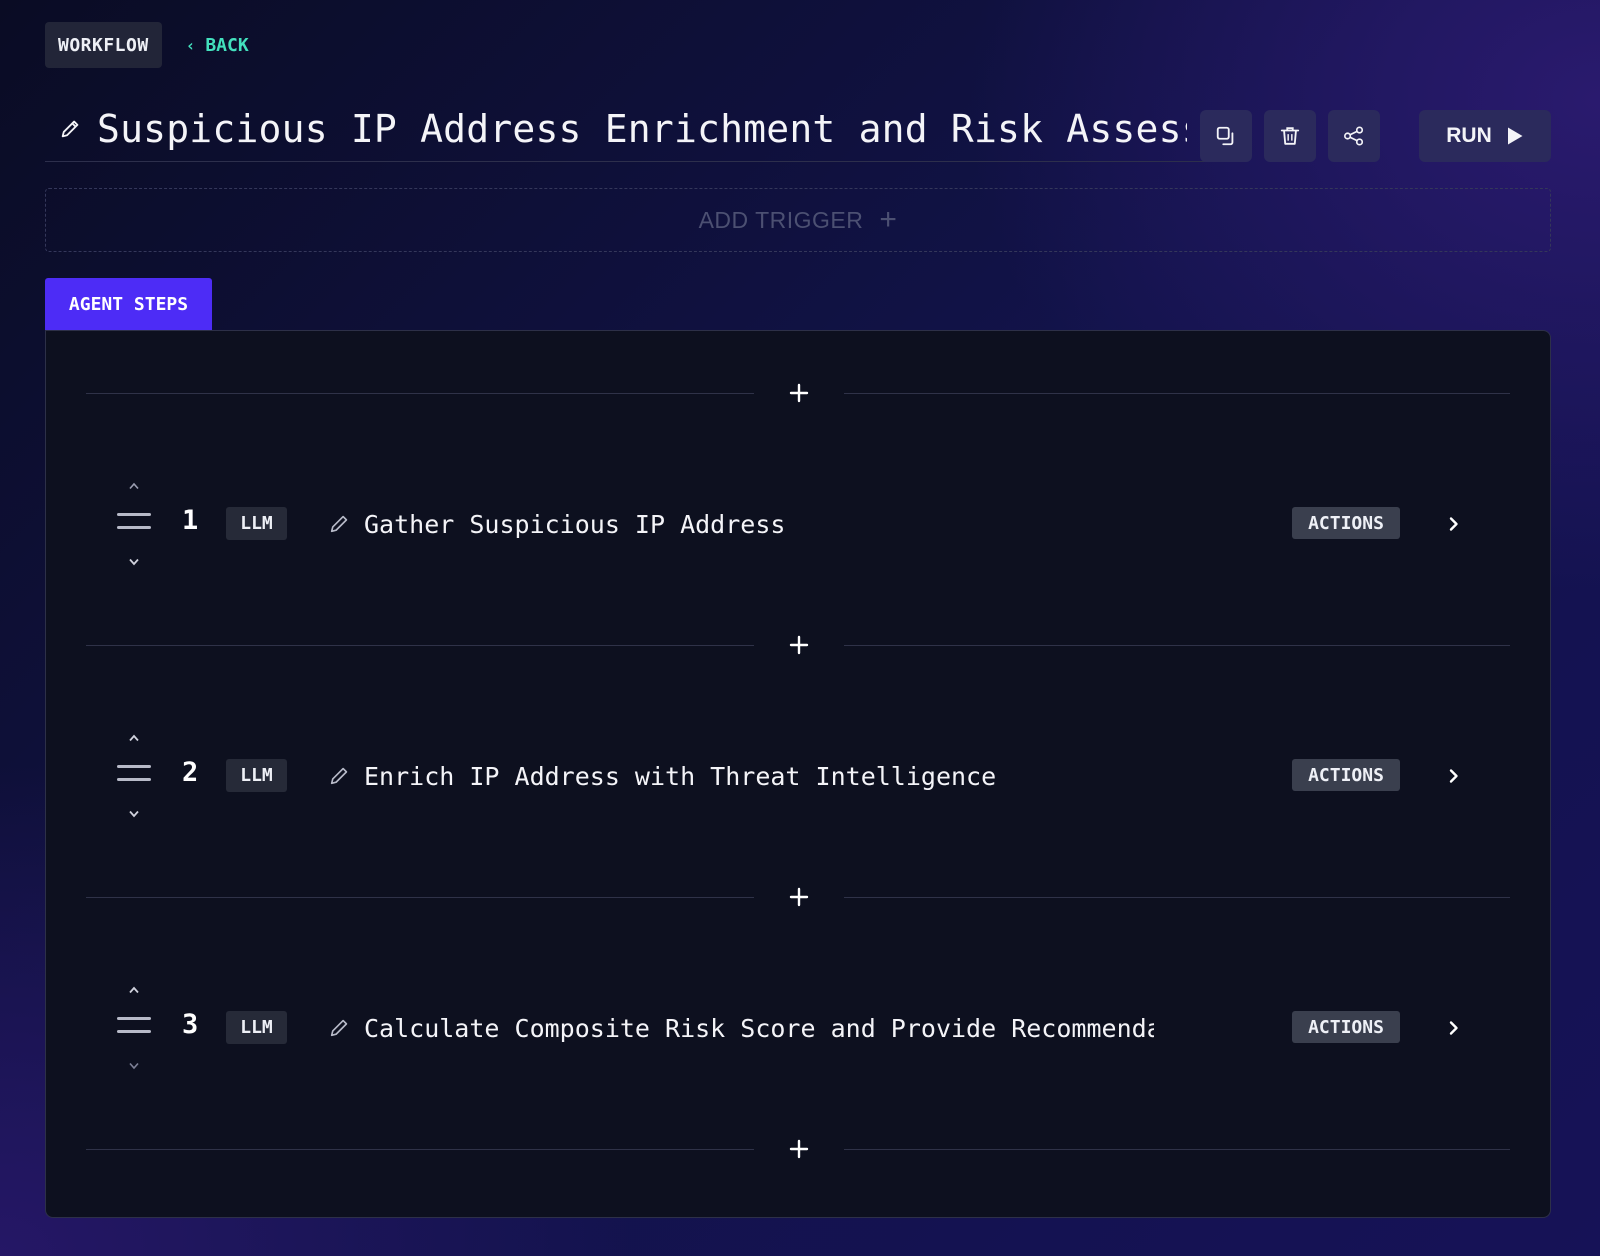 Image resolution: width=1600 pixels, height=1256 pixels. I want to click on top-bar: WORKFLOW ‹ BACK, so click(147, 45).